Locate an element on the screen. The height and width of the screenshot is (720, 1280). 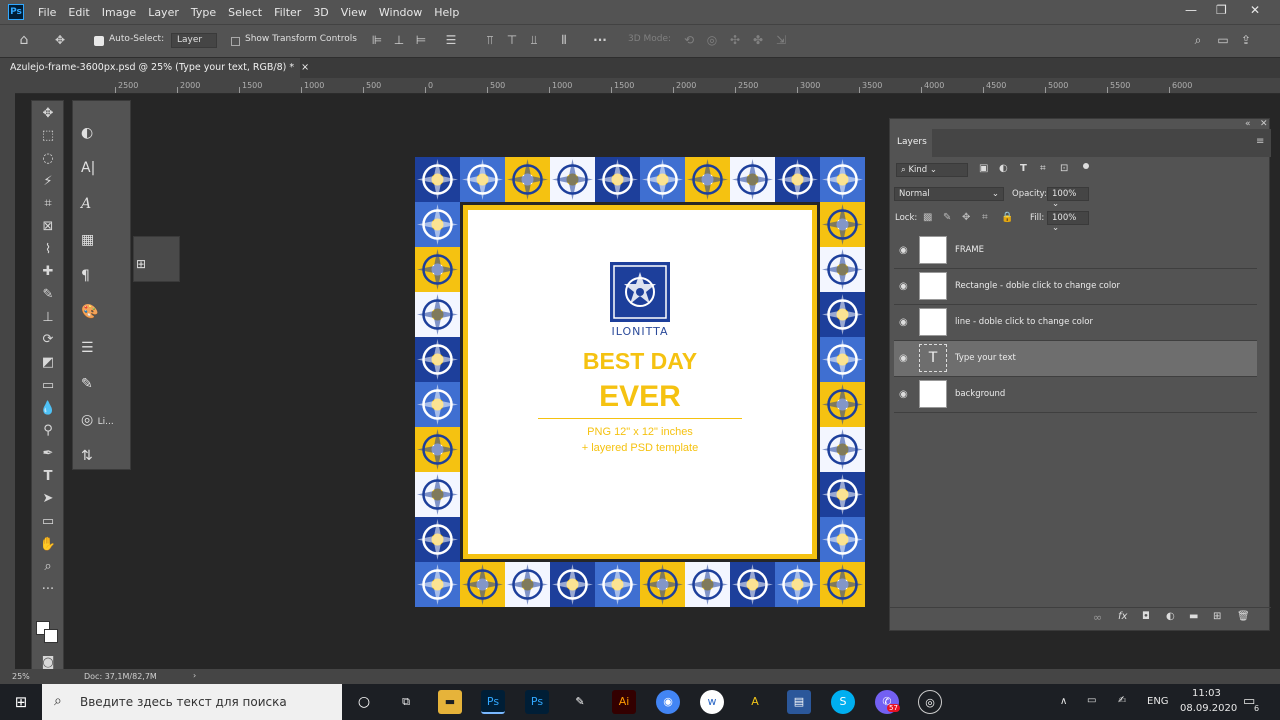
magic-wand-tool-icon: ⚡ is located at coordinates (48, 182).